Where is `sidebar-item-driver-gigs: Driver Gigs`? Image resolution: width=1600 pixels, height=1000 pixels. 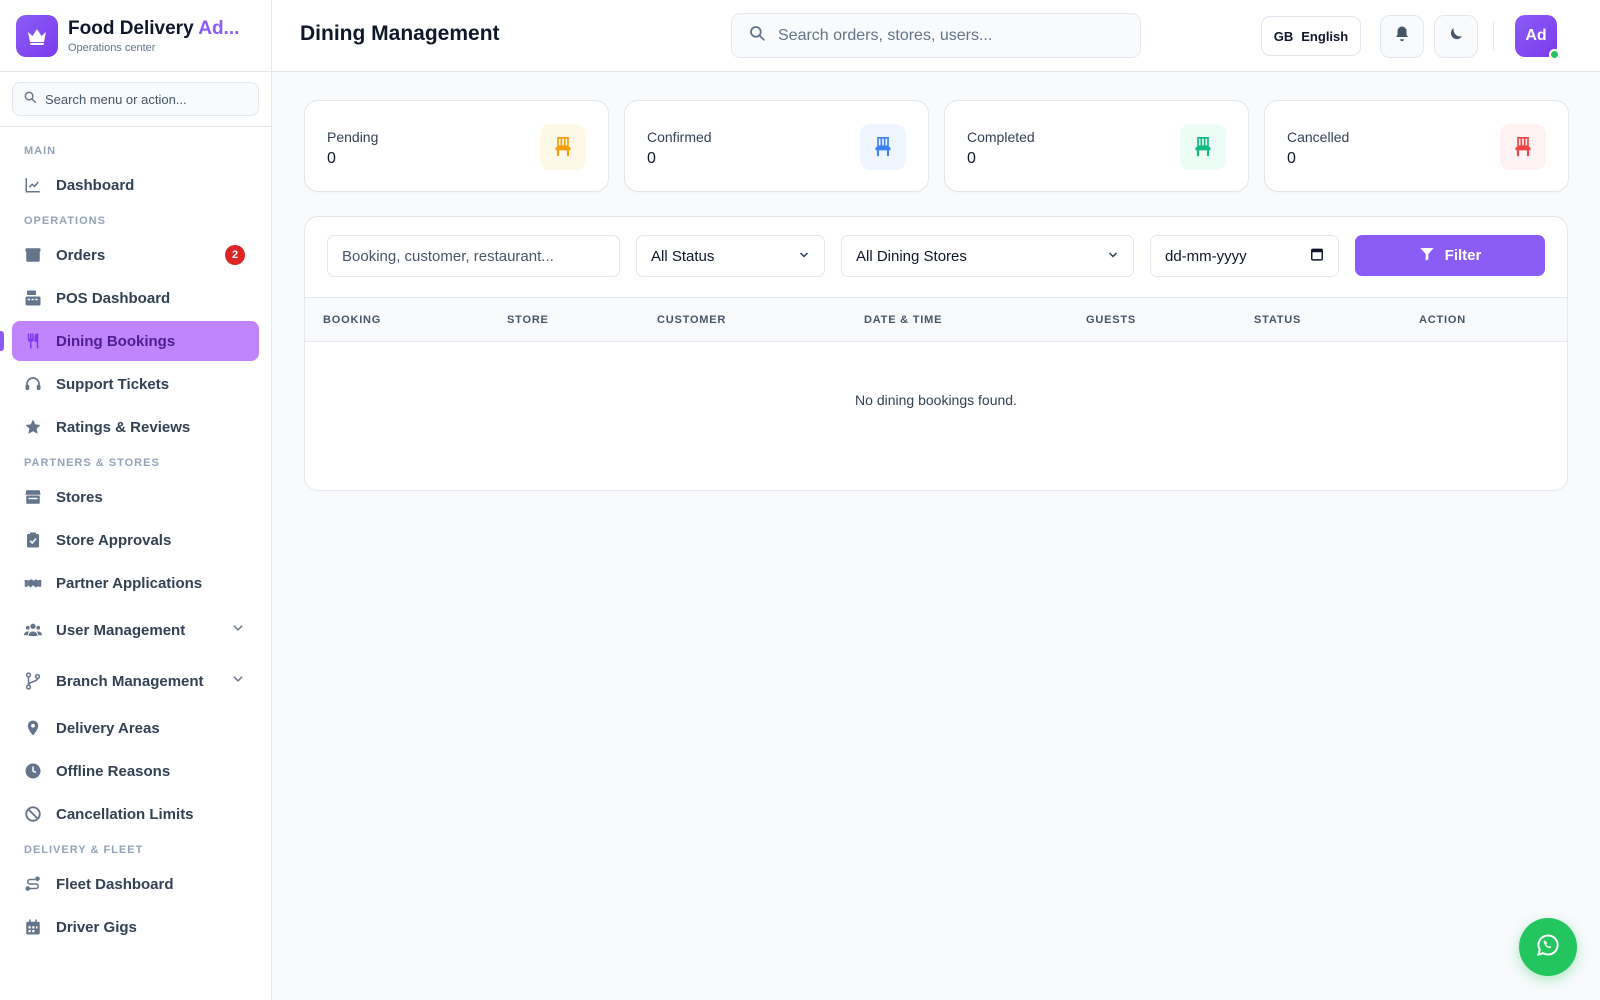
sidebar-item-driver-gigs: Driver Gigs is located at coordinates (135, 927).